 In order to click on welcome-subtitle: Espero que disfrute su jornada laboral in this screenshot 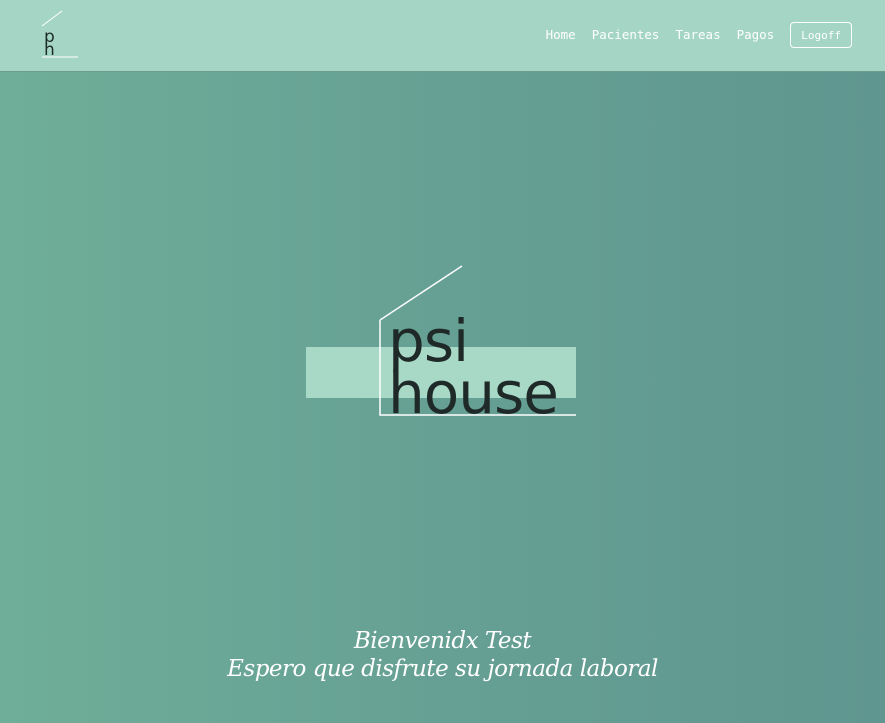, I will do `click(442, 669)`.